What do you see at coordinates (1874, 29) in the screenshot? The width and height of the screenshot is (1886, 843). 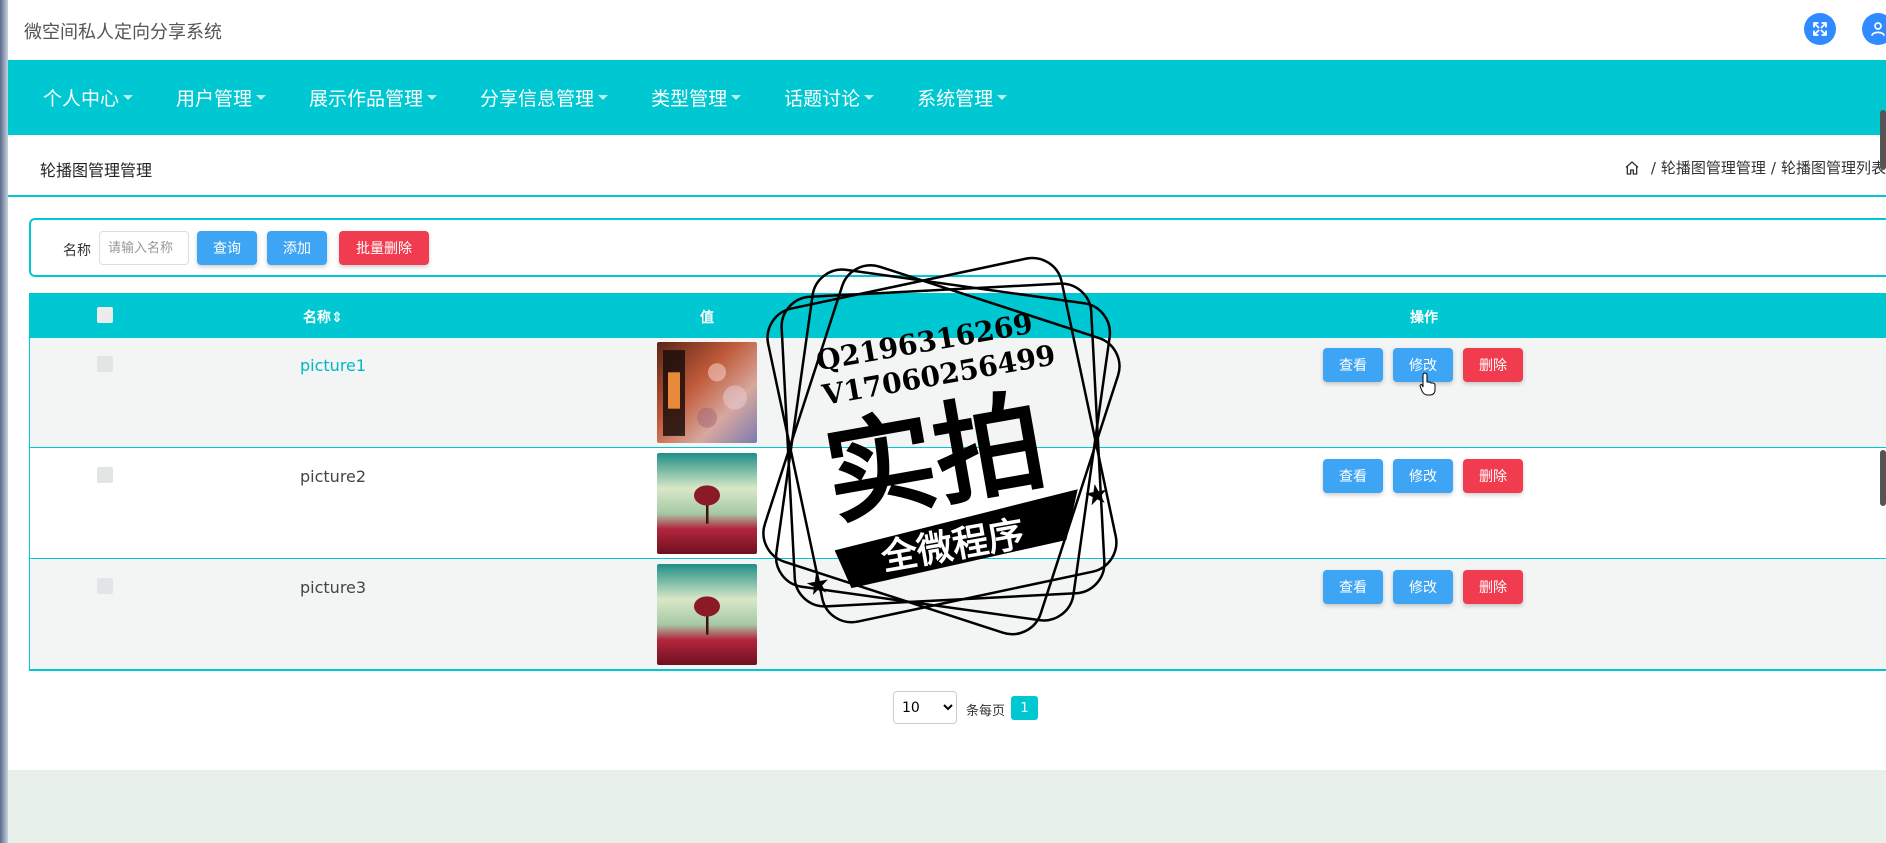 I see `user-icon` at bounding box center [1874, 29].